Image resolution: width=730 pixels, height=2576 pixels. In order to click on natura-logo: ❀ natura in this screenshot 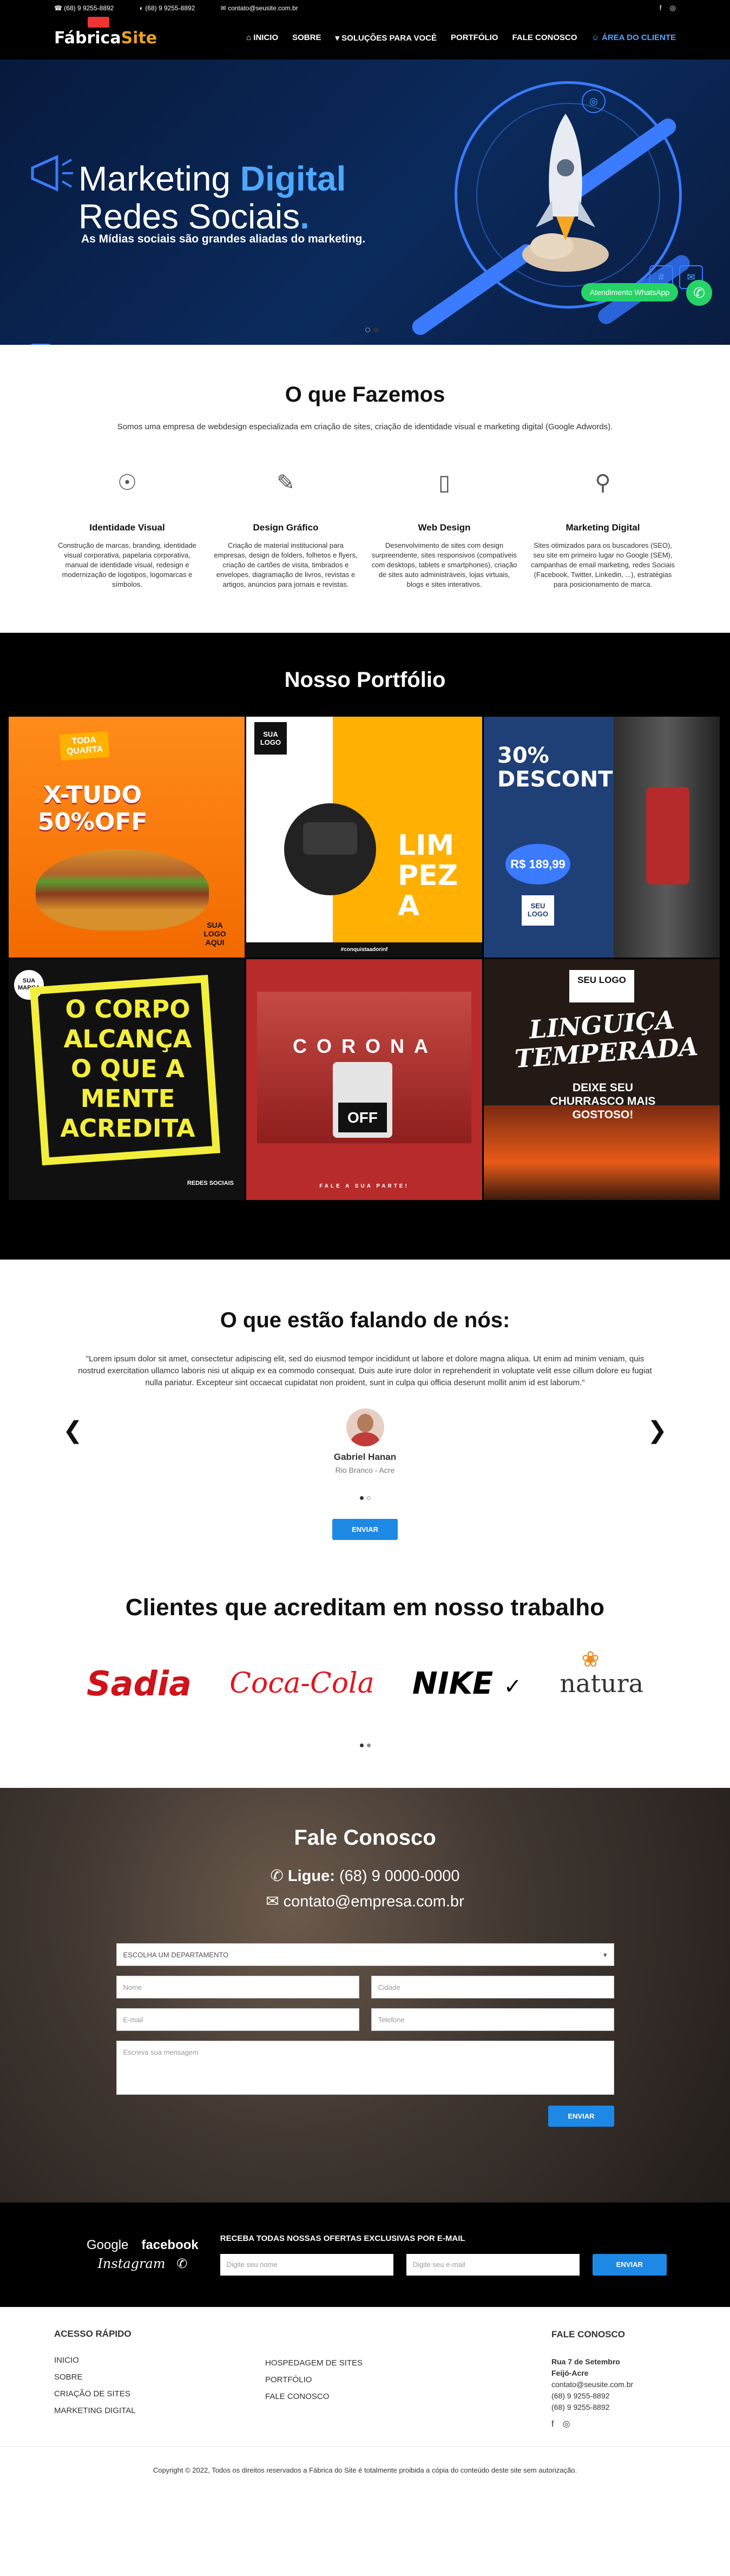, I will do `click(602, 1672)`.